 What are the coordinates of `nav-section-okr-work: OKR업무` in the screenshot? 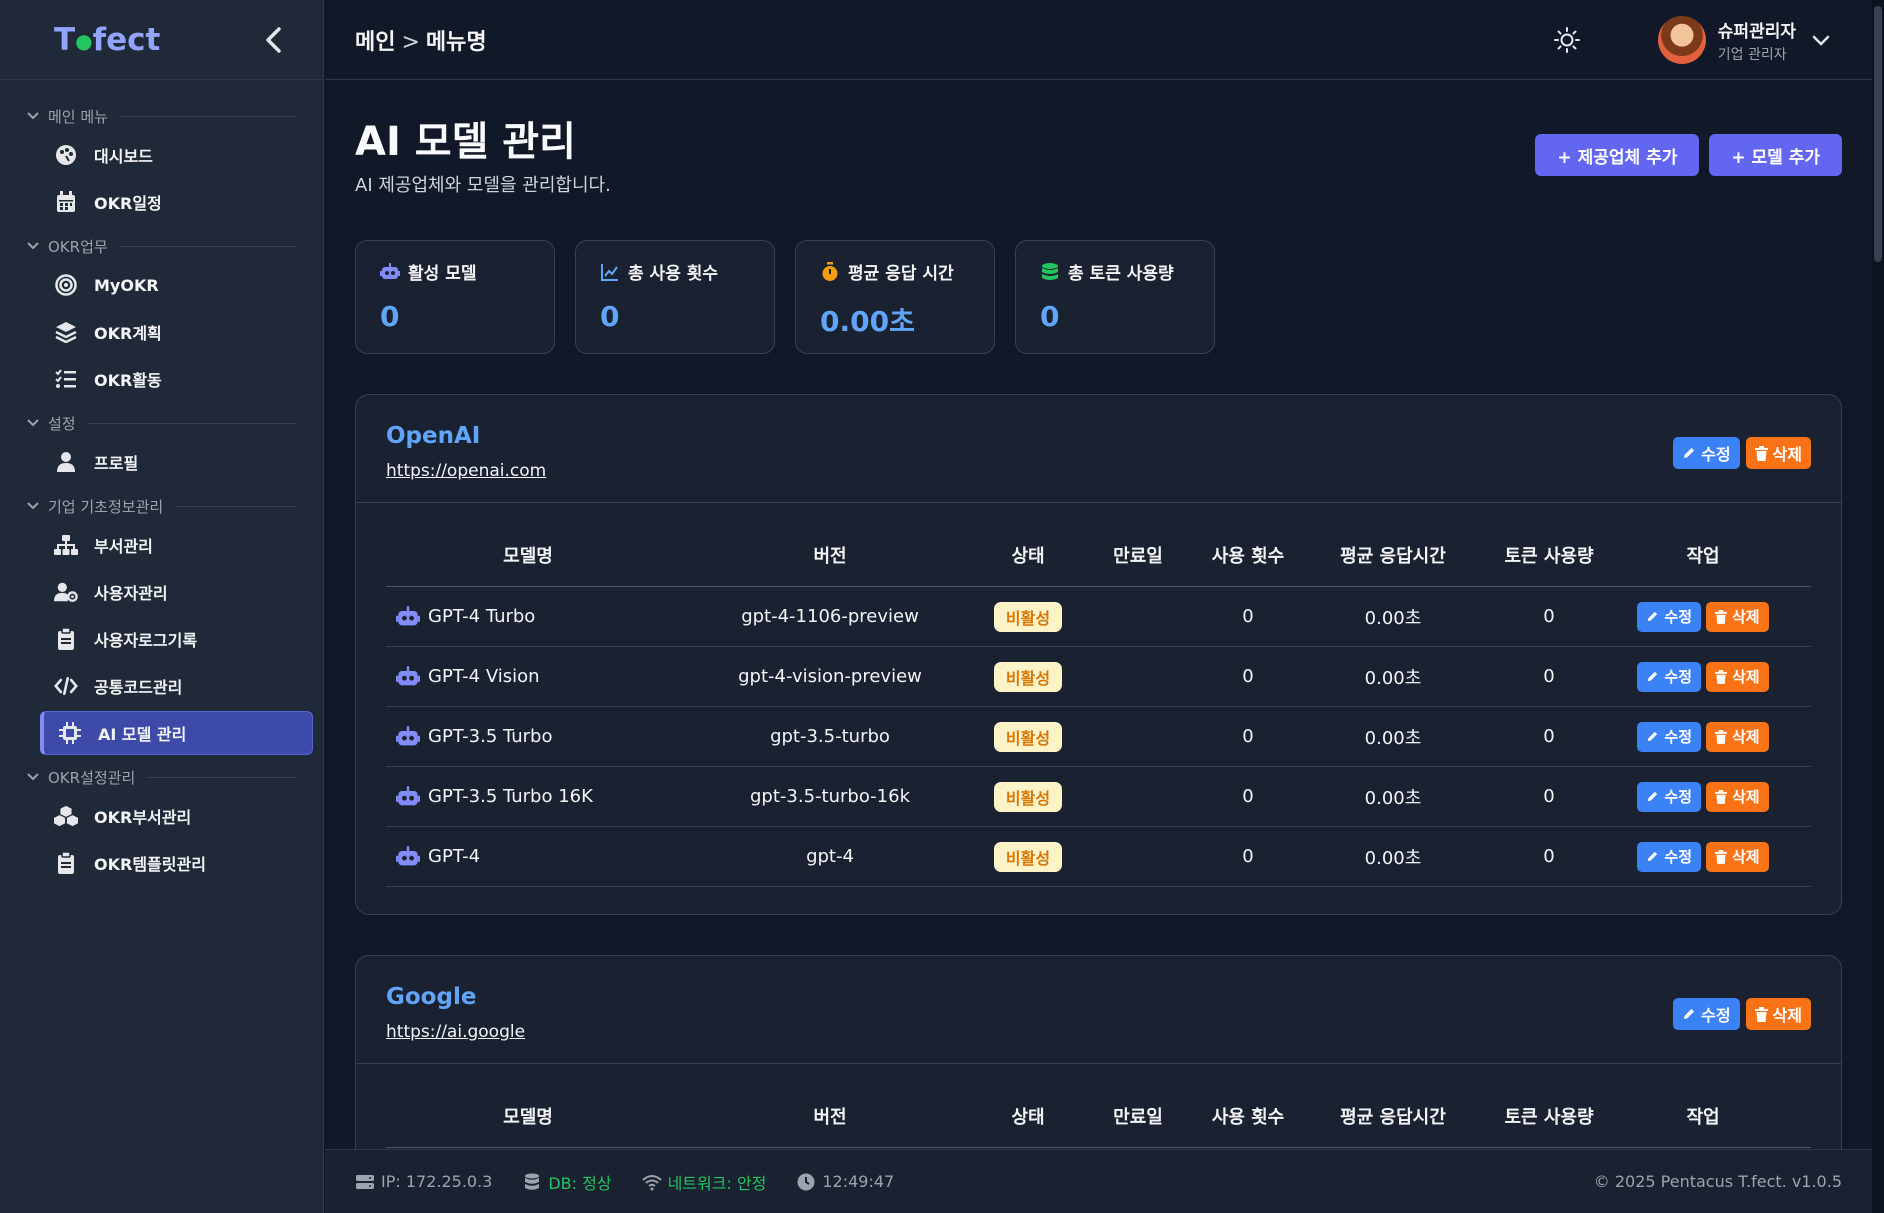 It's located at (161, 246).